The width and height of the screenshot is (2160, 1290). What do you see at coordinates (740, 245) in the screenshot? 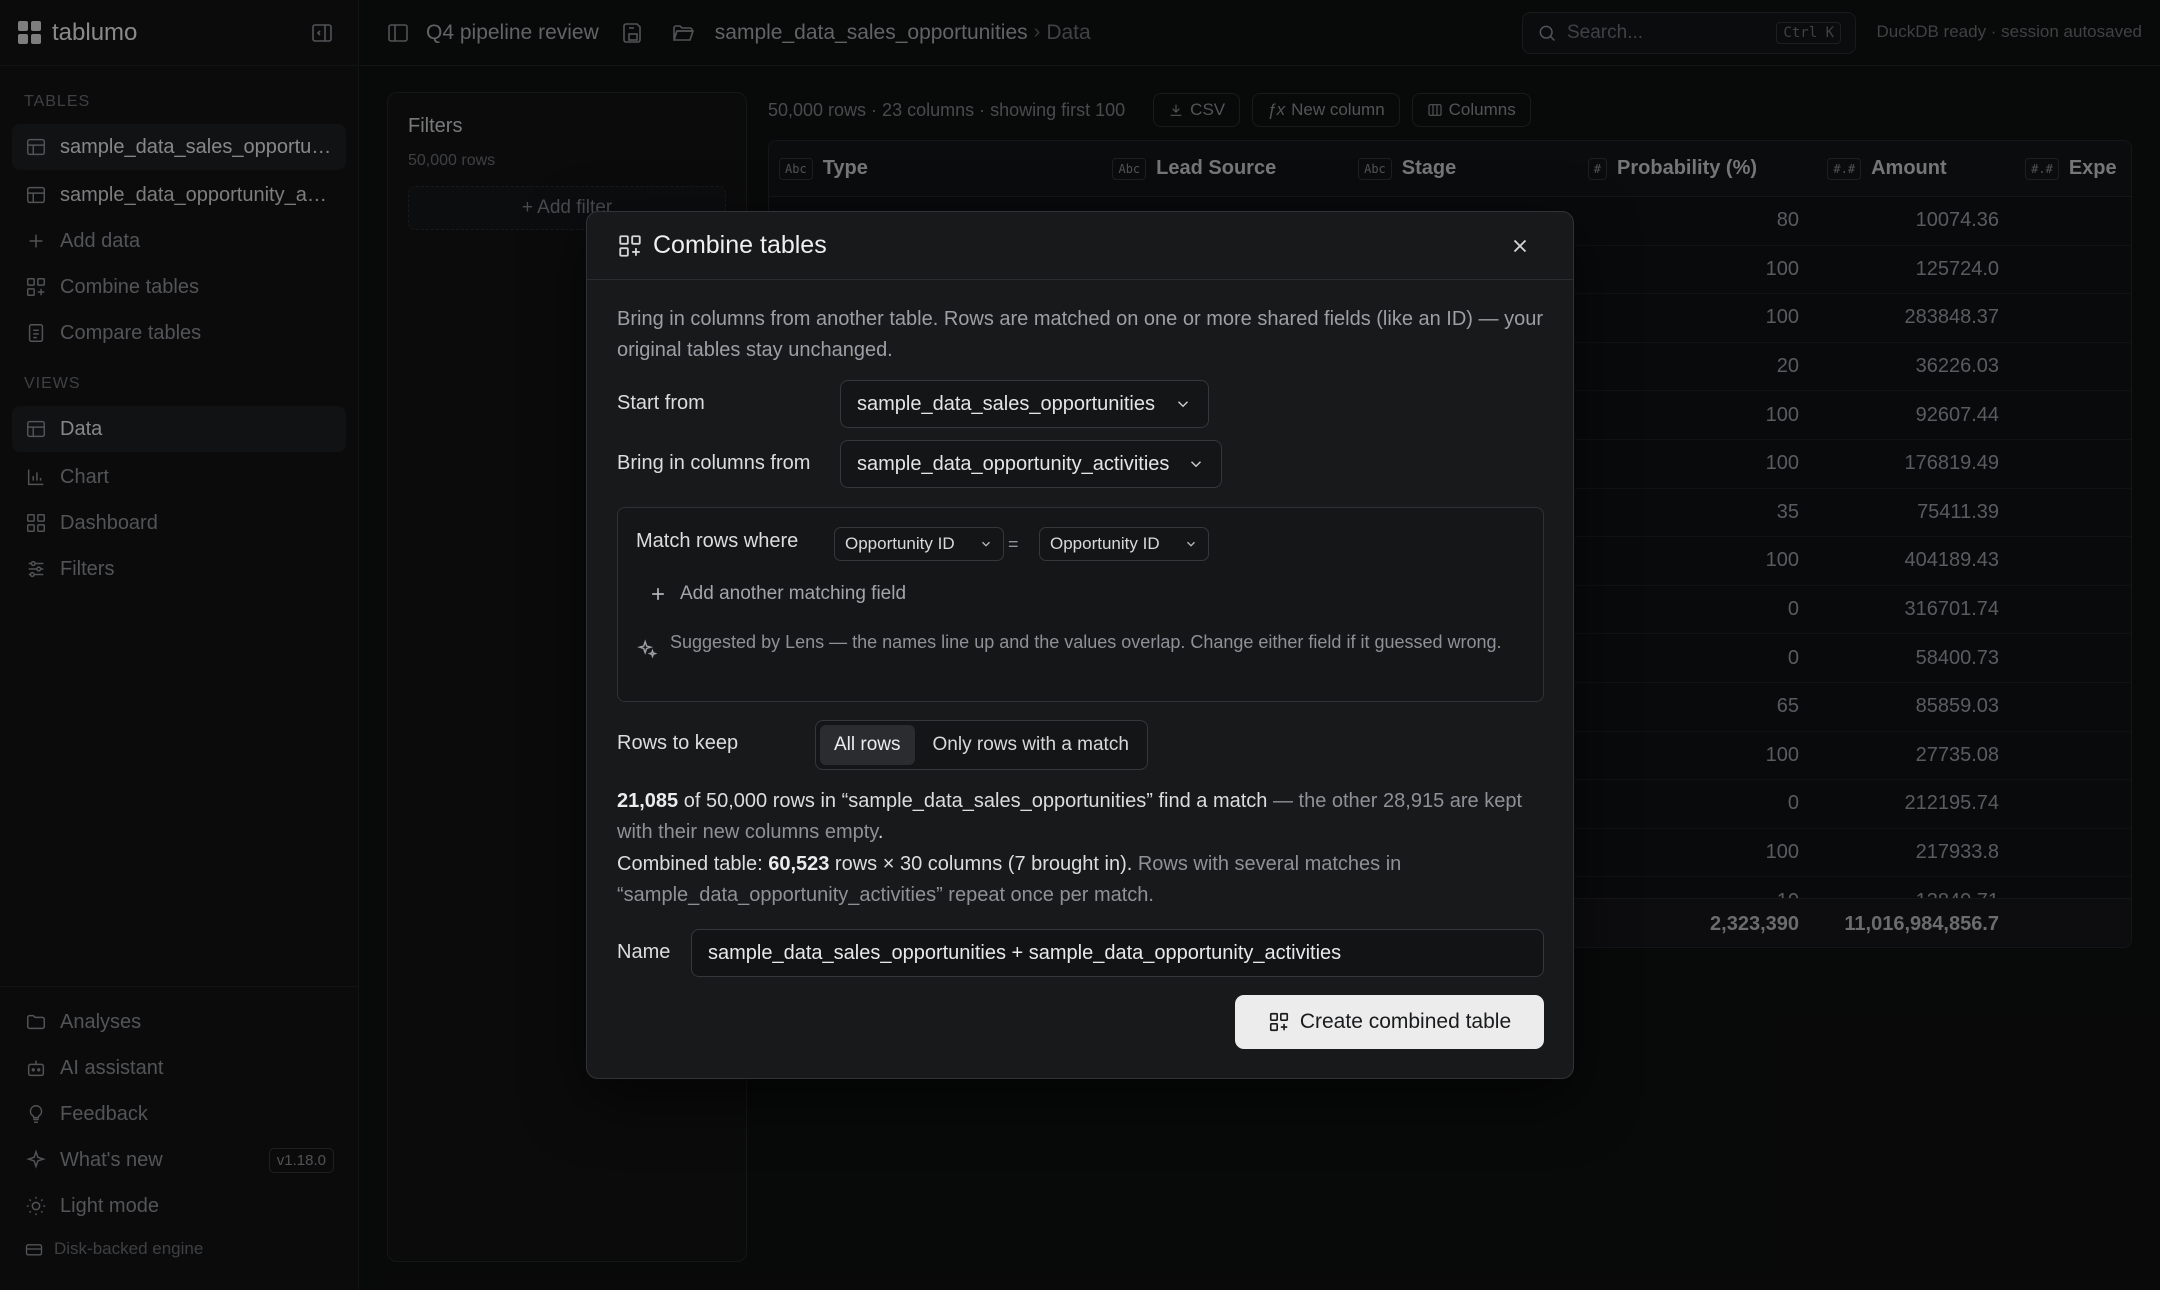
I see `dialog-title: Combine tables` at bounding box center [740, 245].